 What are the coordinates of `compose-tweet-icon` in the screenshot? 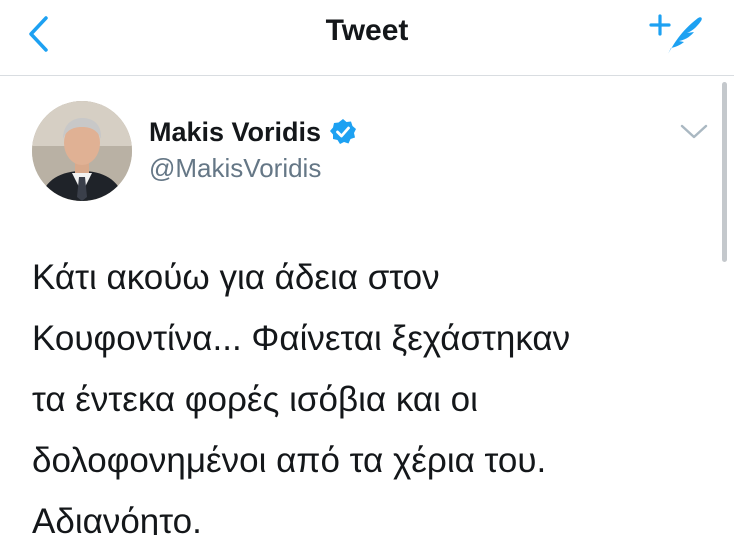 It's located at (675, 34).